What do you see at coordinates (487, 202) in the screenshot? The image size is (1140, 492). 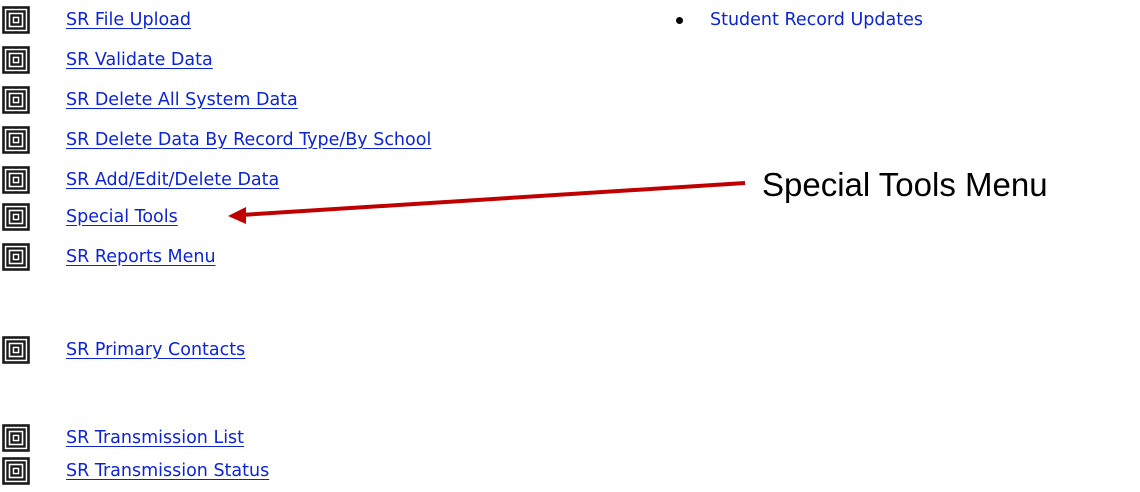 I see `callout-arrow` at bounding box center [487, 202].